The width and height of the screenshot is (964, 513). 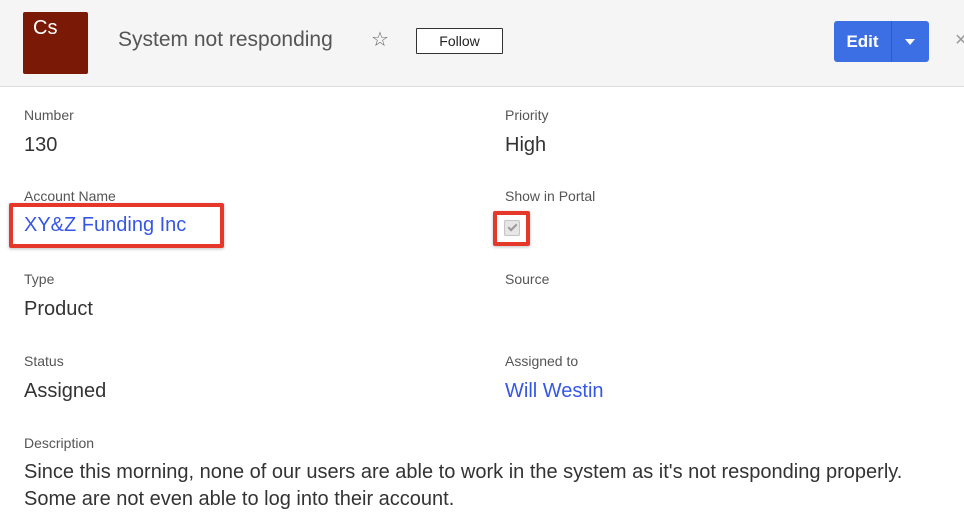 What do you see at coordinates (554, 391) in the screenshot?
I see `assigned-to-link: Will Westin` at bounding box center [554, 391].